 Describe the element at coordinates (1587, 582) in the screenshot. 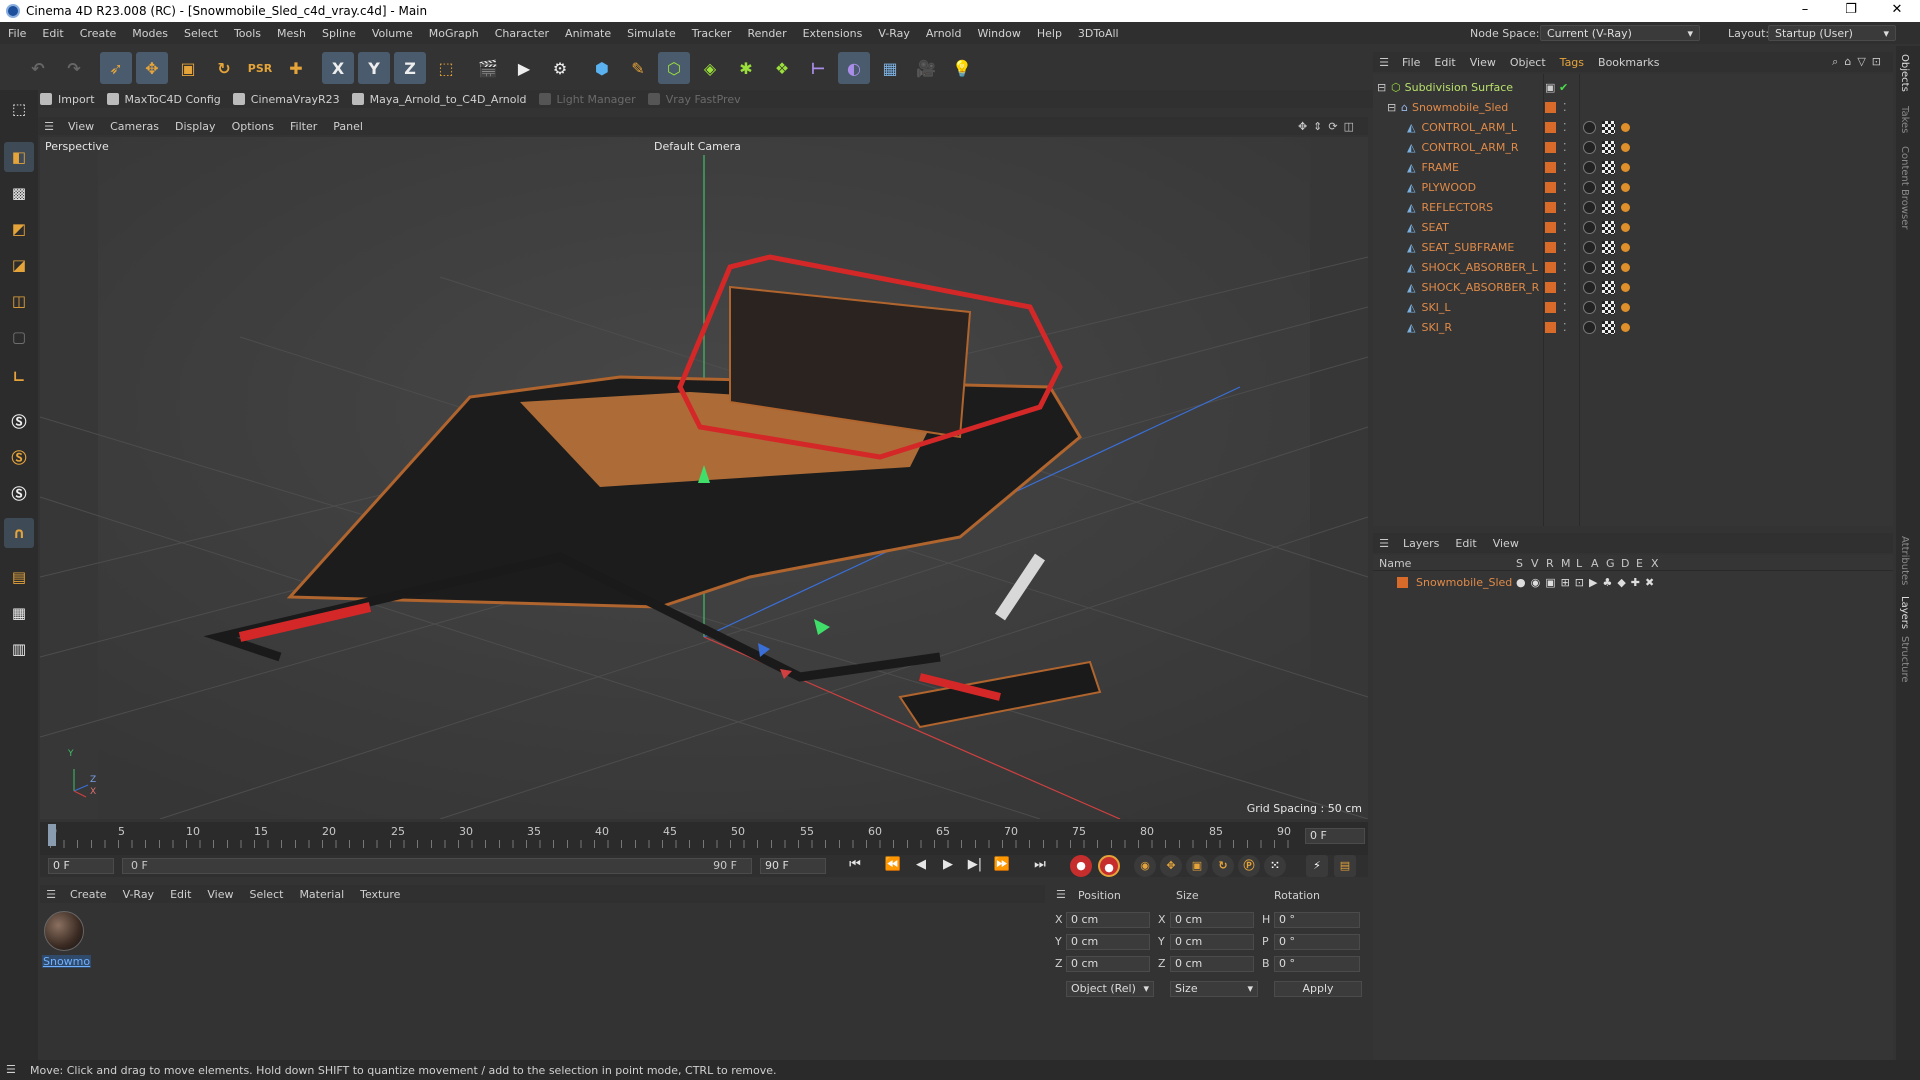

I see `layer-toggle-icons: ●◉▣⊞⊡▶♣◆✚✖` at that location.